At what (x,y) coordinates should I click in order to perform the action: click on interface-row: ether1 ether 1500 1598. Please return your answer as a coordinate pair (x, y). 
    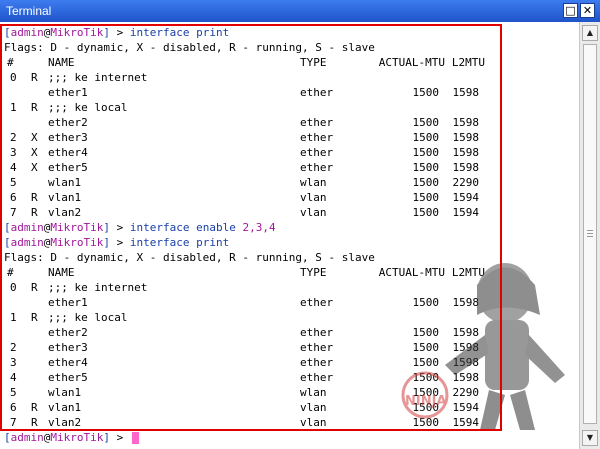
    Looking at the image, I should click on (284, 92).